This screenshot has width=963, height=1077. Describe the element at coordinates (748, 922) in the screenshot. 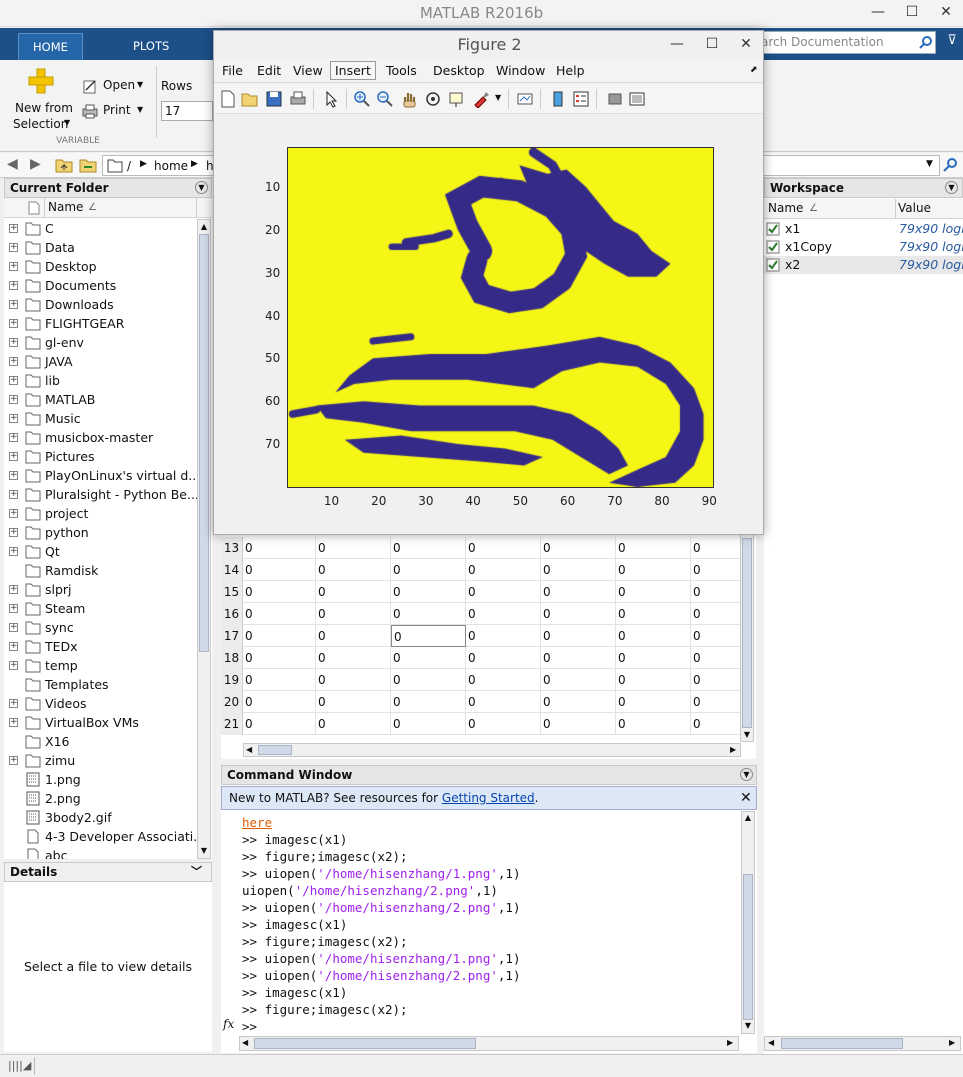

I see `command-vscrollbar: ▲ ▼` at that location.